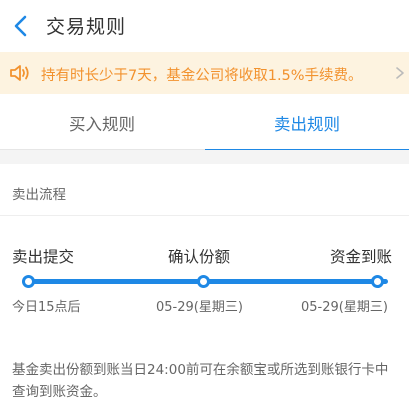 The width and height of the screenshot is (409, 404). I want to click on app-header: 交易规则, so click(204, 26).